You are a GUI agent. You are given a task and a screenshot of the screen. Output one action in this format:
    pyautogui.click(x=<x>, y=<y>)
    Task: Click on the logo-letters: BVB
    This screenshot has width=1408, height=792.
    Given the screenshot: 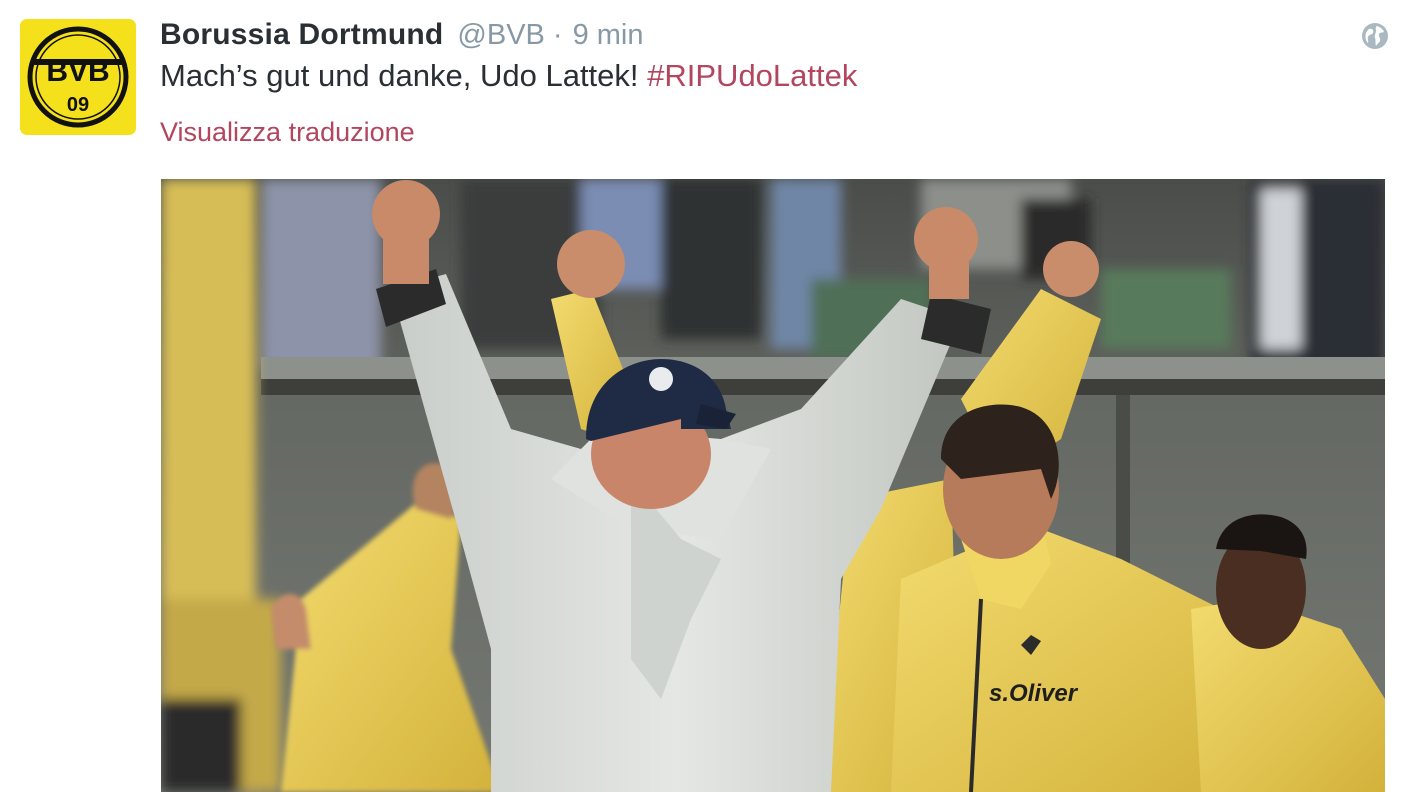 What is the action you would take?
    pyautogui.click(x=77, y=71)
    